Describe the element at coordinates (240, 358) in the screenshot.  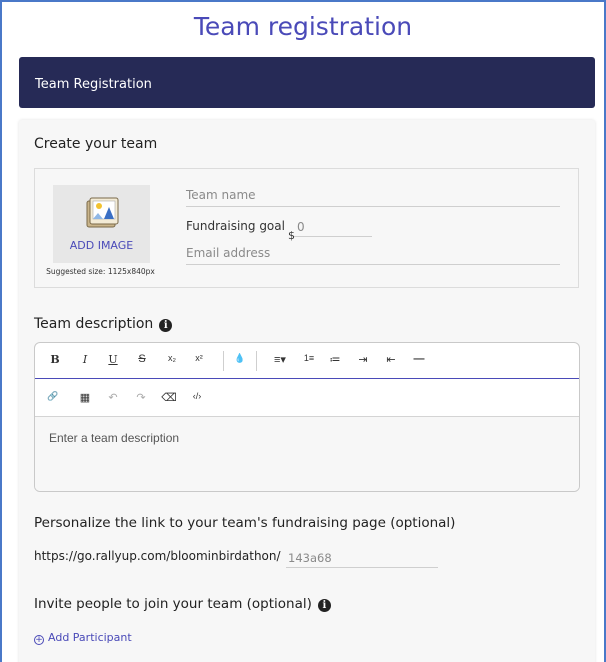
I see `text-color-icon: 💧` at that location.